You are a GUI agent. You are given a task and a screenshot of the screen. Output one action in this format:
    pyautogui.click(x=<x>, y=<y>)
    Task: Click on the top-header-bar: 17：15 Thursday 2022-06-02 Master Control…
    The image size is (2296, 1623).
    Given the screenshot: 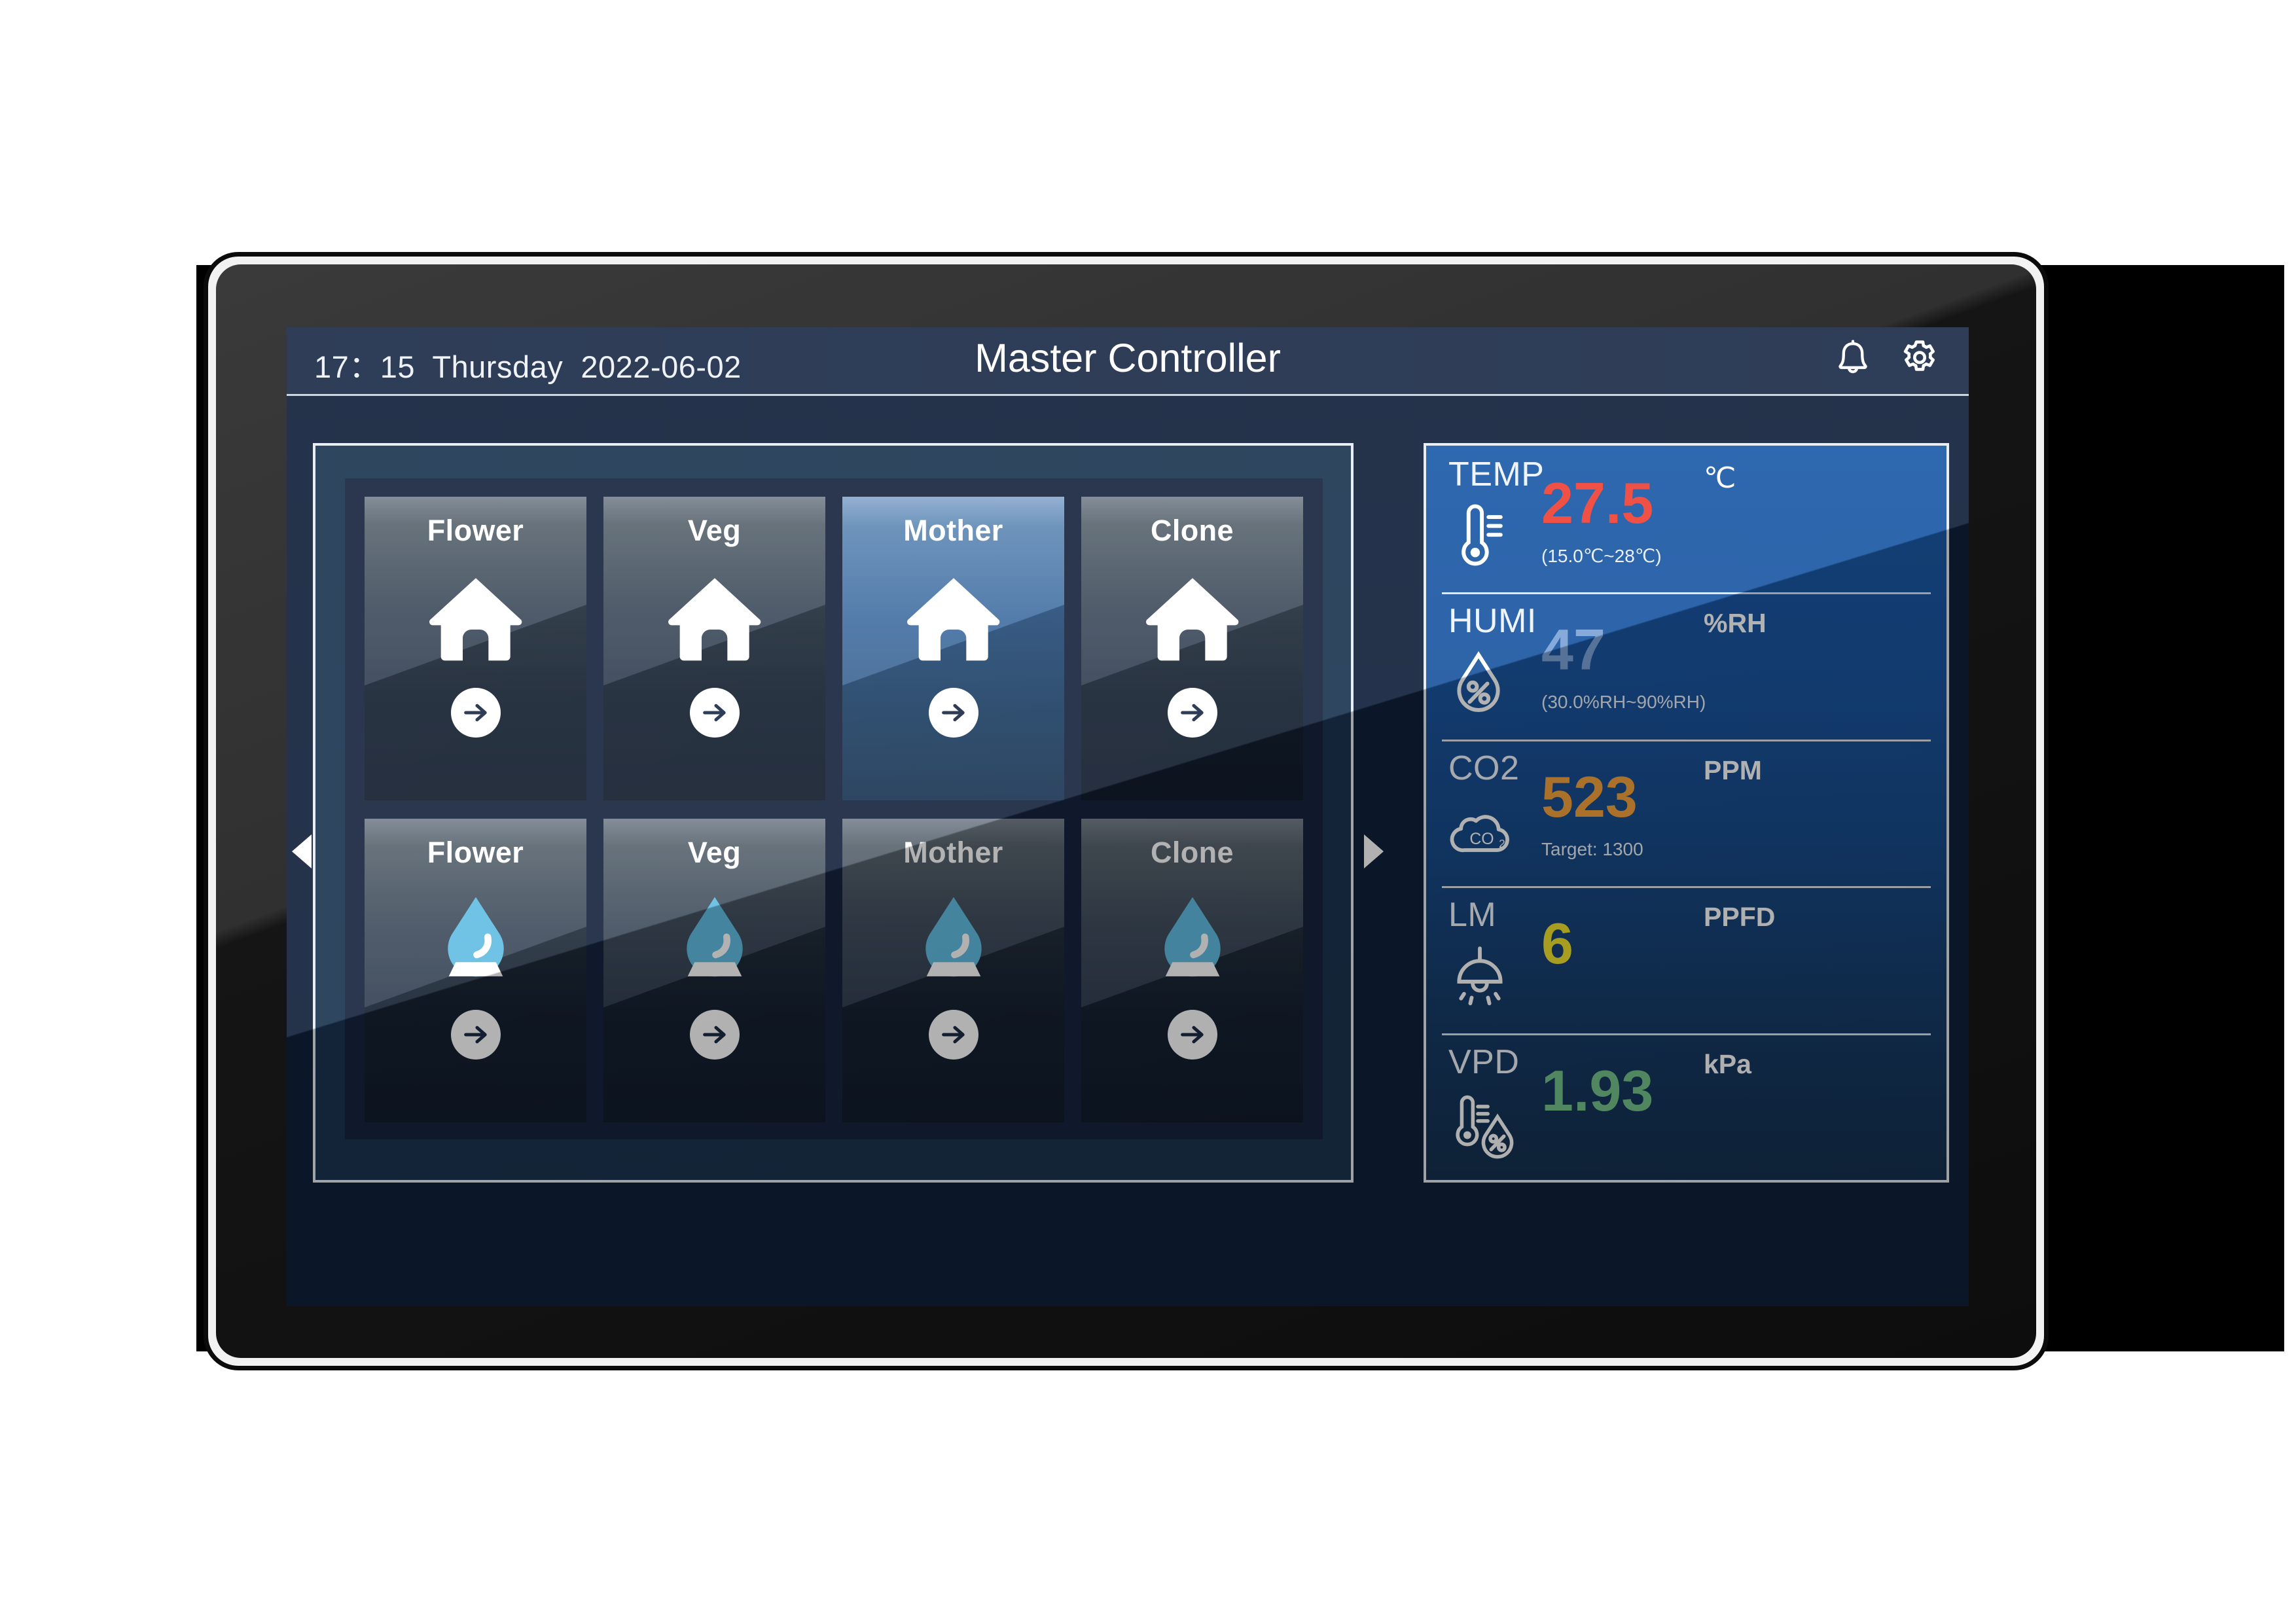 What is the action you would take?
    pyautogui.click(x=1128, y=362)
    